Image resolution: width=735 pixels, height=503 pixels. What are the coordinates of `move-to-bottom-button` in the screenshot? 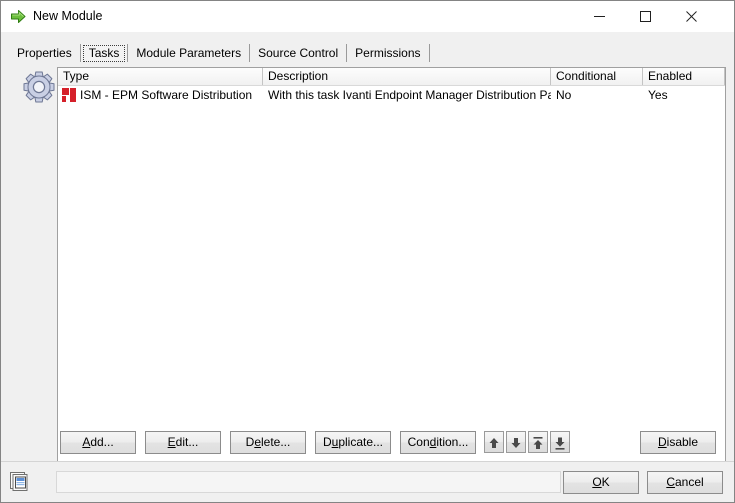 It's located at (560, 442).